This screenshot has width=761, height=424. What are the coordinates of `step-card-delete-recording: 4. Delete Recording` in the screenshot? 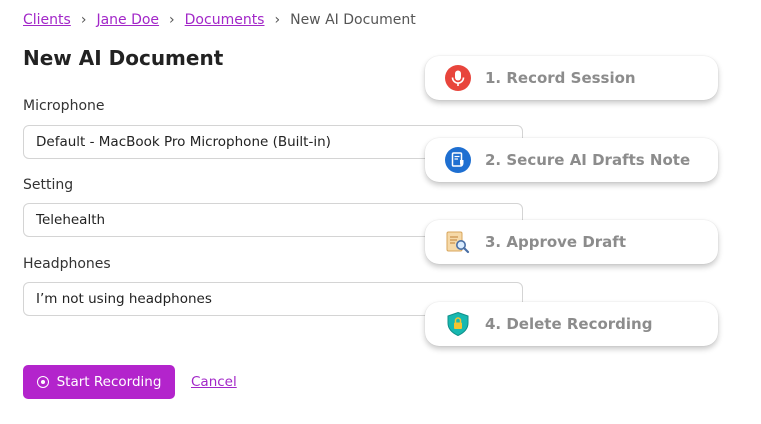 It's located at (571, 324).